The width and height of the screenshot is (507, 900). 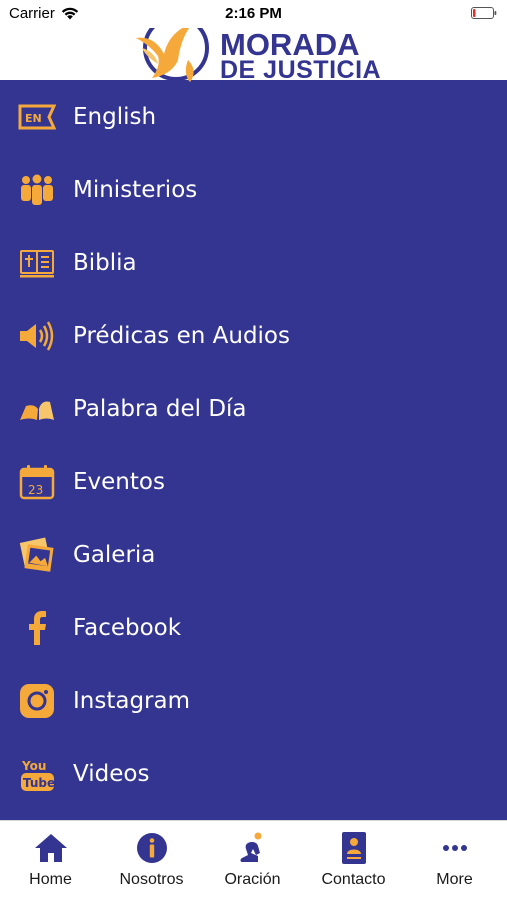 What do you see at coordinates (33, 766) in the screenshot?
I see `youtube-you-text: You` at bounding box center [33, 766].